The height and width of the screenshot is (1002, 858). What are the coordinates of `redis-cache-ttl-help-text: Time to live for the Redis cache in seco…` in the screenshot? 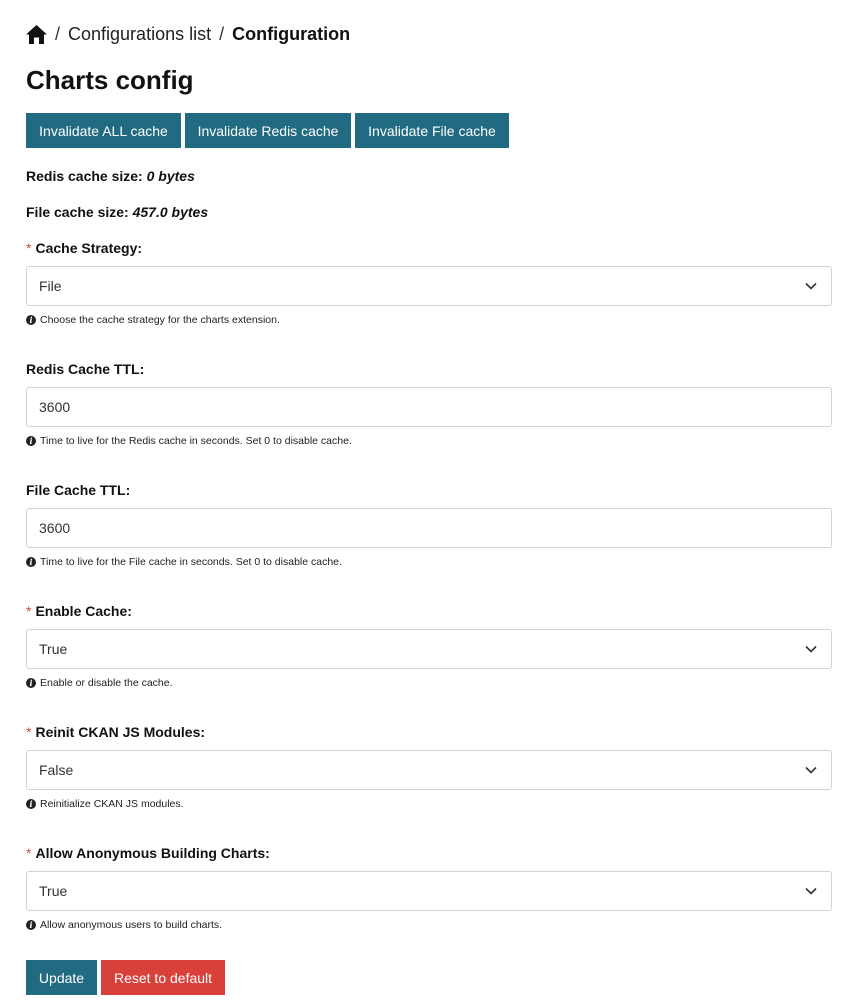 It's located at (196, 441).